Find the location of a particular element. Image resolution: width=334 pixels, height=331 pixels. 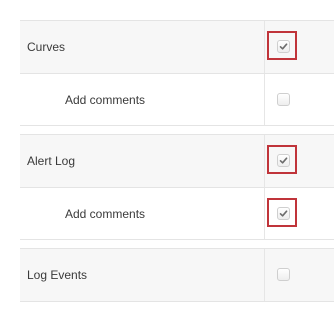

curves-add-comments-checkbox is located at coordinates (283, 99).